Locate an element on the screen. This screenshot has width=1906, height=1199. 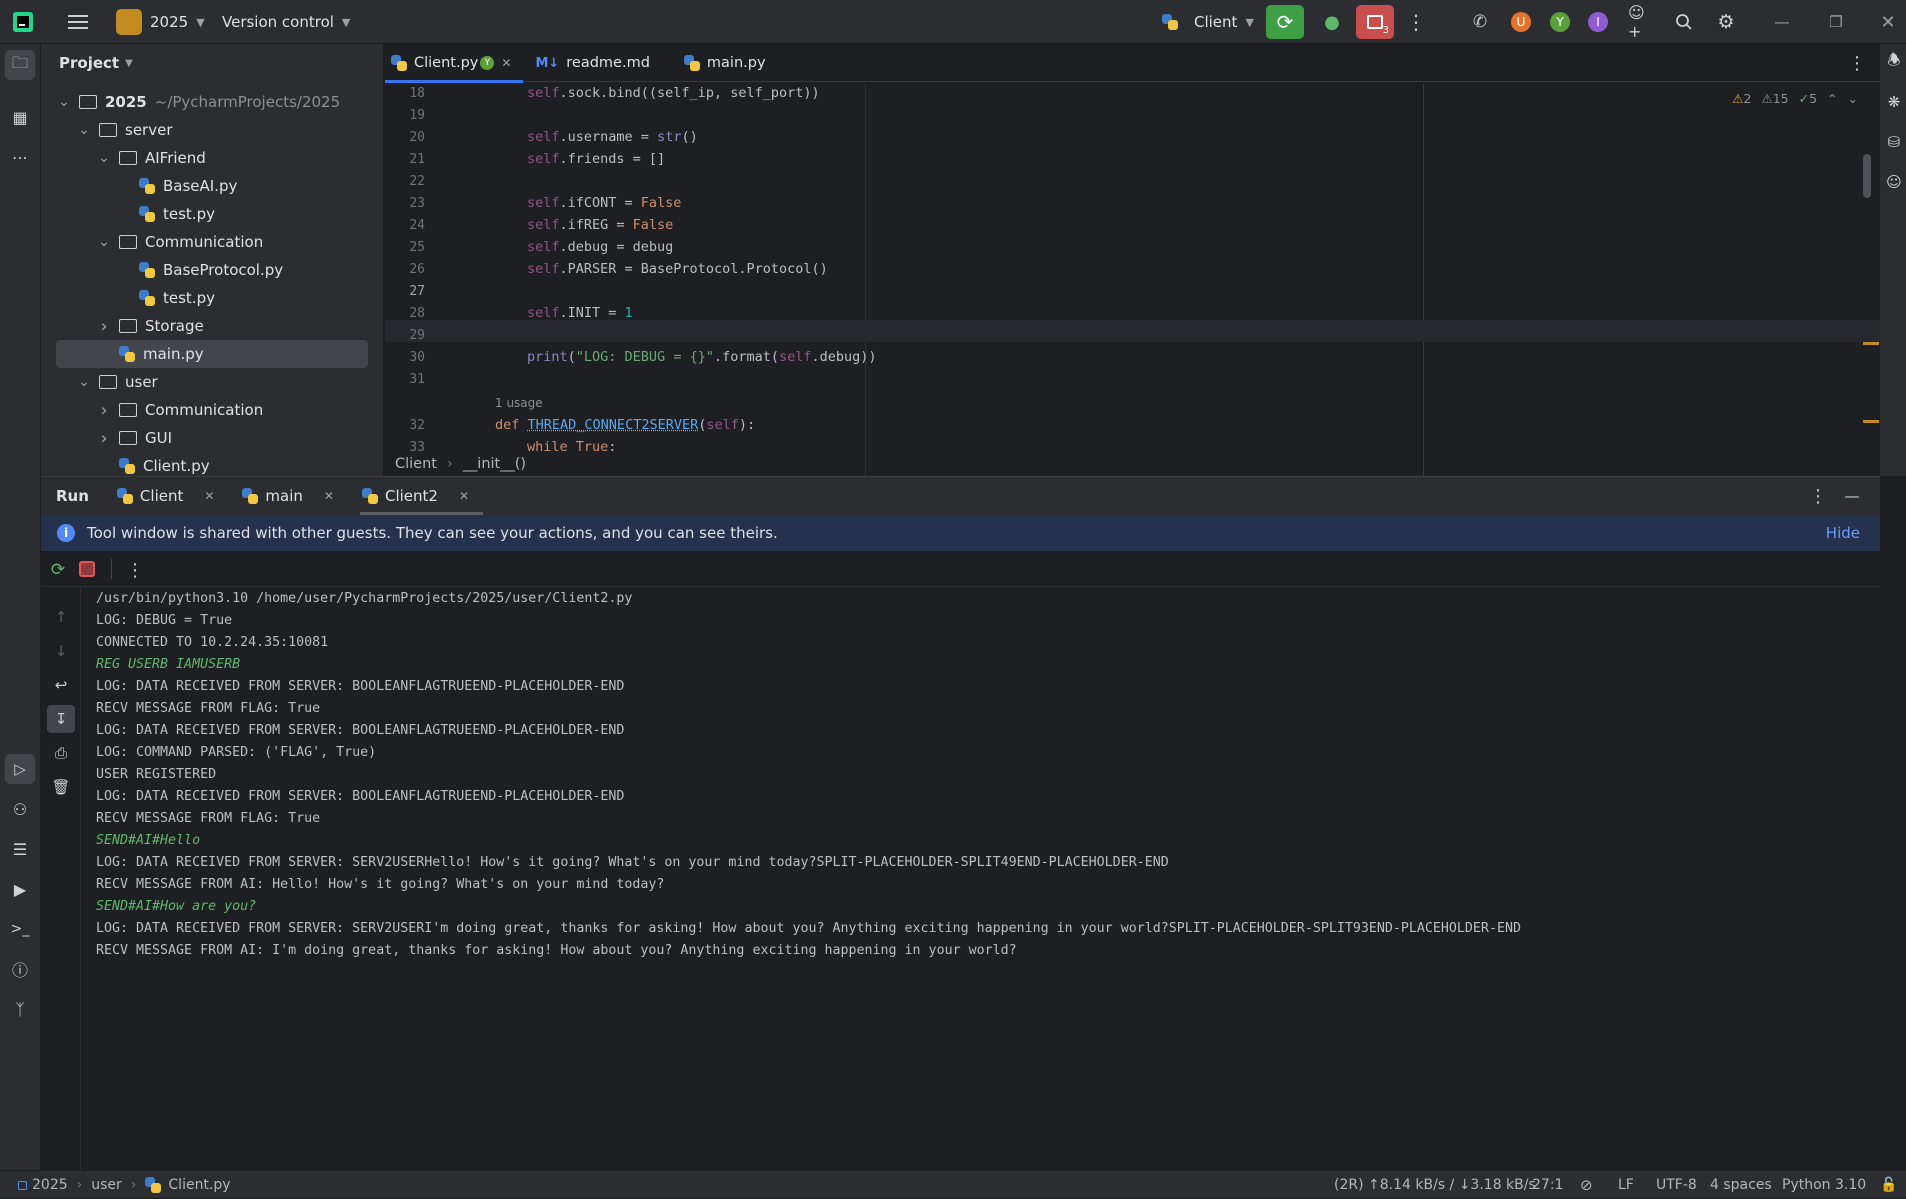
more-tools-icon: ⋯ is located at coordinates (20, 157).